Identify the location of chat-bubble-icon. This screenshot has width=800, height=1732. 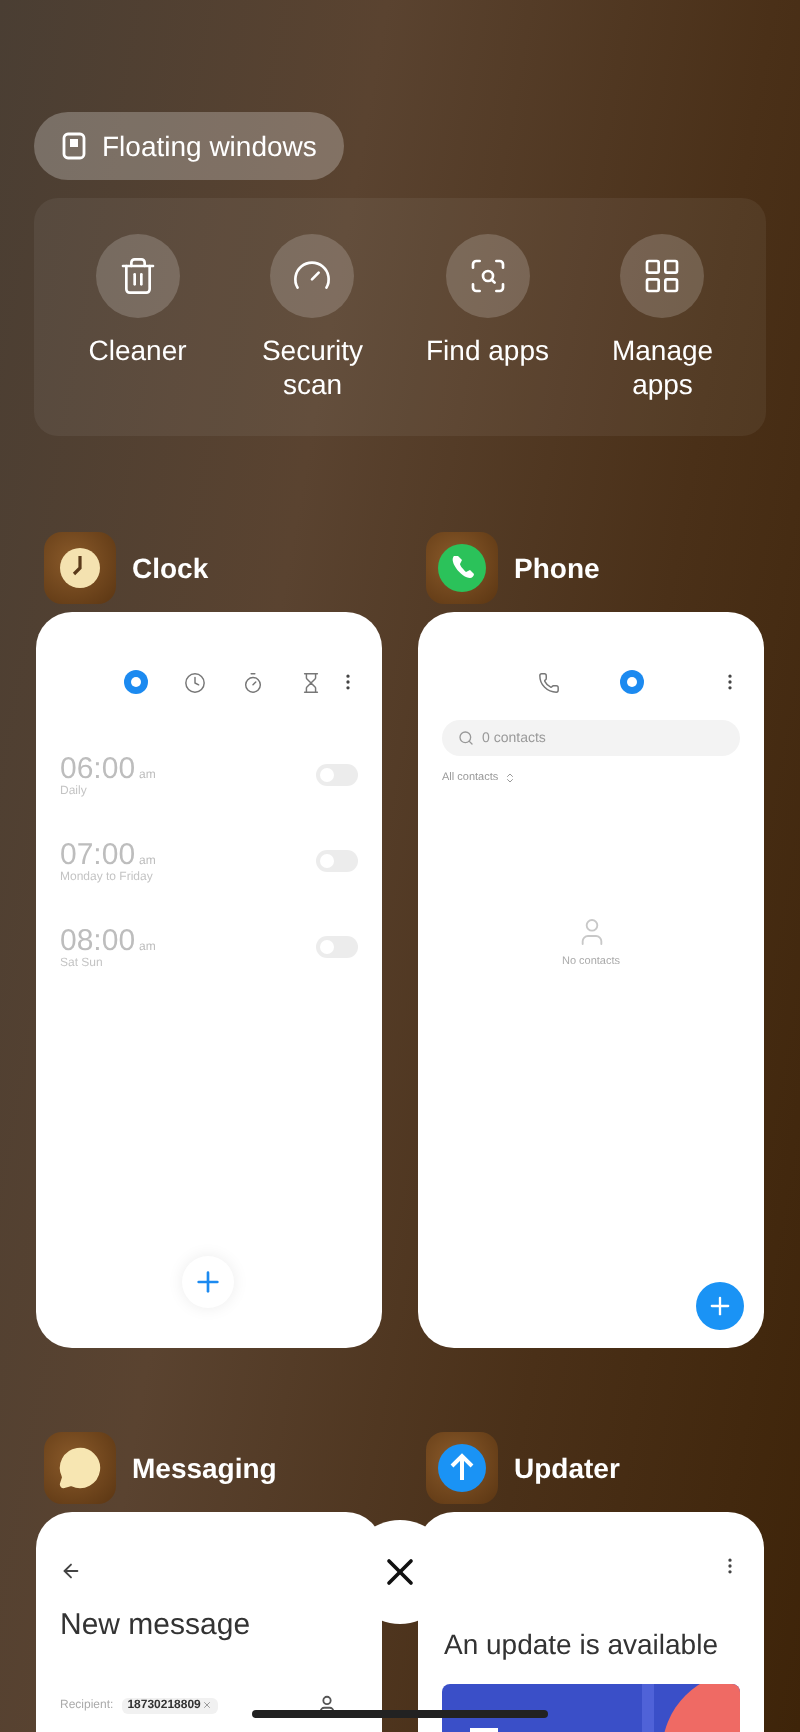
(80, 1468).